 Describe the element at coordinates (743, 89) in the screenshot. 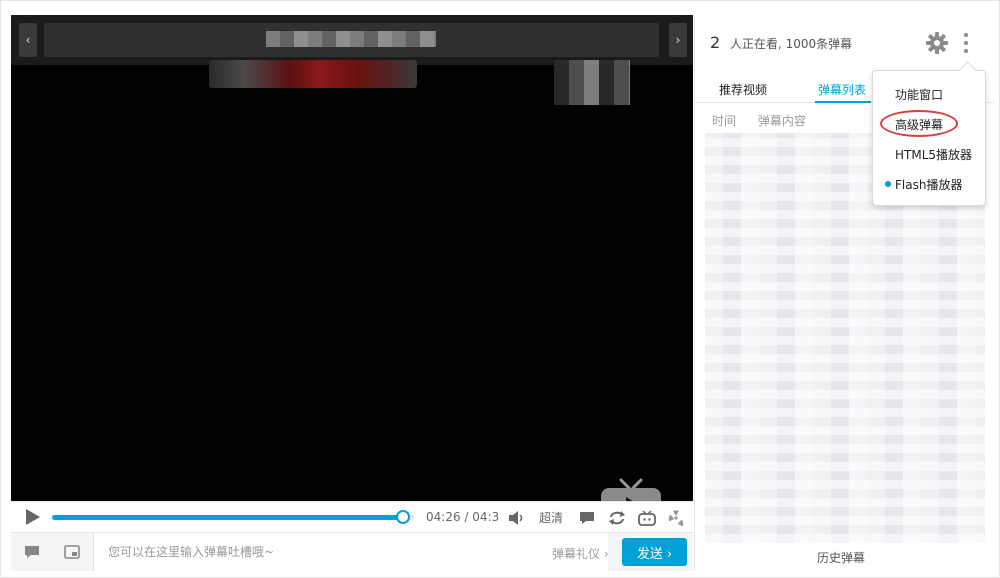

I see `tab-recommended: 推荐视频` at that location.